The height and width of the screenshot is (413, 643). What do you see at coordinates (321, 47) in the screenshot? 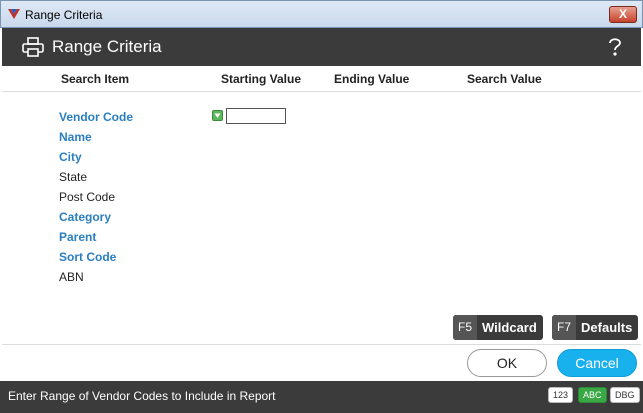
I see `dialog-header: Range Criteria` at bounding box center [321, 47].